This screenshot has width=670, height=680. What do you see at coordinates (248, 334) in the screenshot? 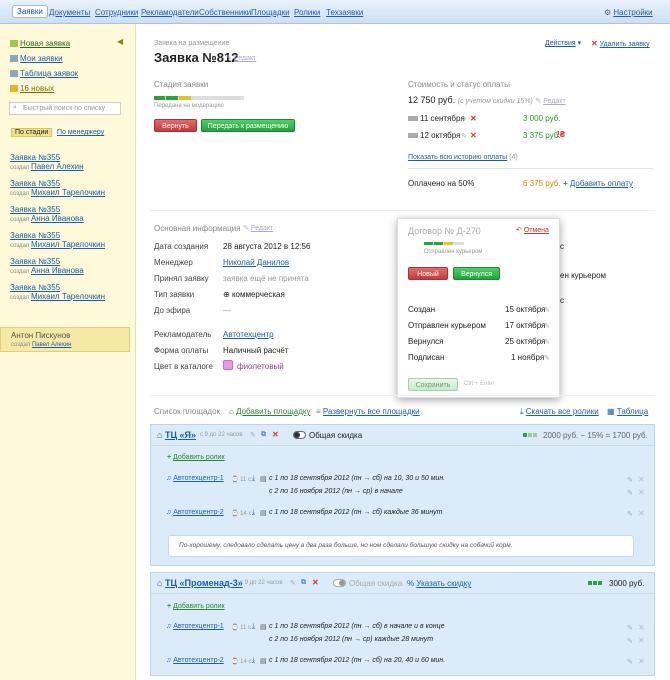
I see `advertiser-link: Автотехцентр` at bounding box center [248, 334].